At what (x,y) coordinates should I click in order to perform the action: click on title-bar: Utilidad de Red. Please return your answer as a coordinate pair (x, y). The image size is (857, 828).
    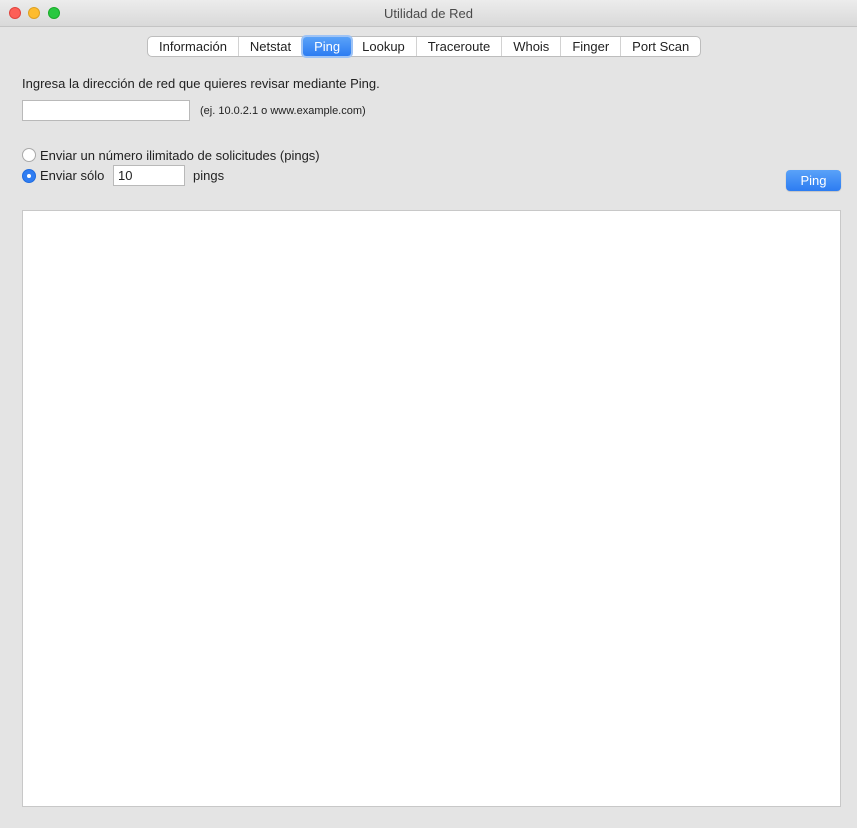
    Looking at the image, I should click on (428, 13).